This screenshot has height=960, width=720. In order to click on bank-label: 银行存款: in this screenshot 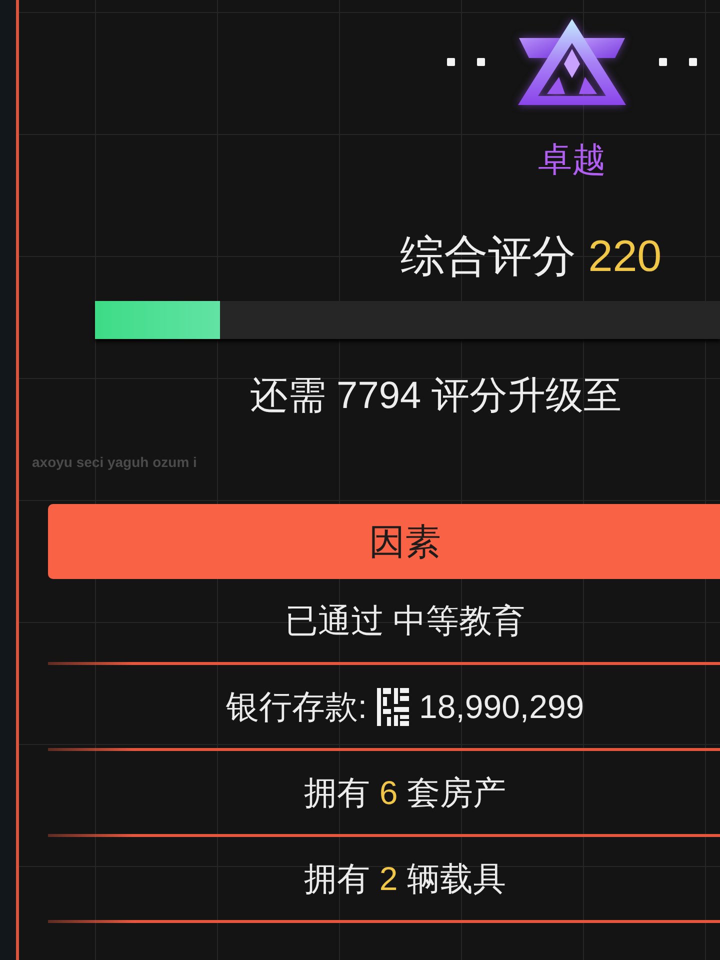, I will do `click(296, 706)`.